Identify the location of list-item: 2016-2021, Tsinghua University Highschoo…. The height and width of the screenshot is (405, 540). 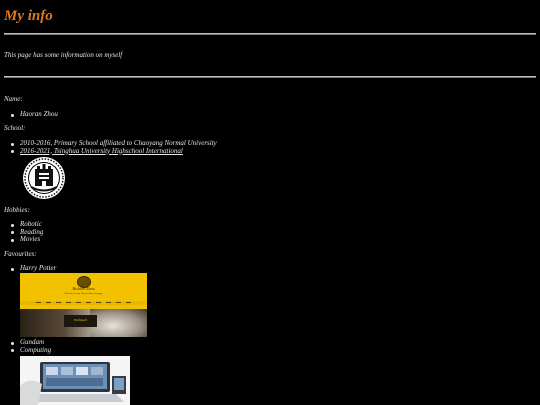
(110, 151).